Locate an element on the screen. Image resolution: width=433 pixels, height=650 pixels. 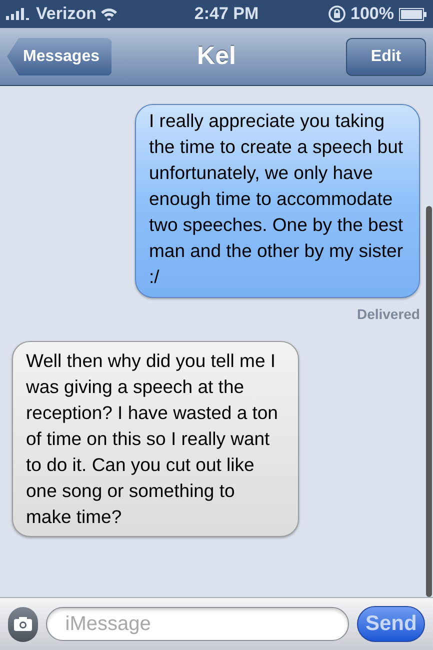
rotation-lock-icon is located at coordinates (337, 14).